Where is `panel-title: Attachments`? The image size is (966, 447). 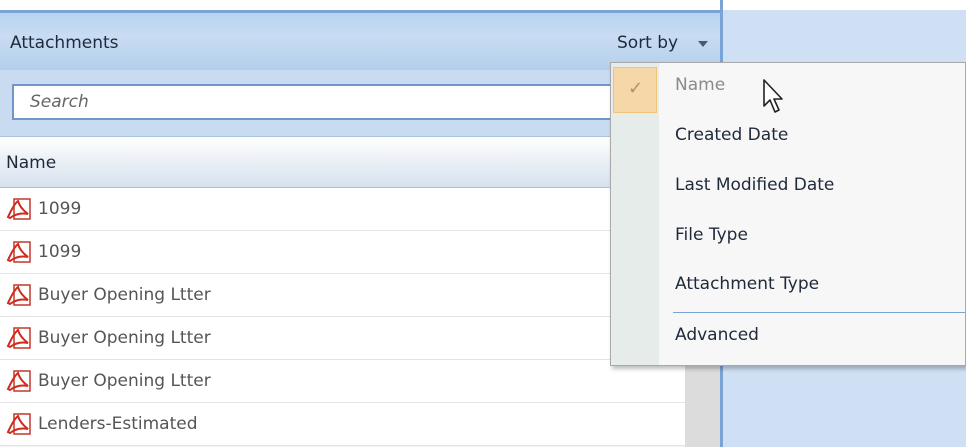 panel-title: Attachments is located at coordinates (64, 43).